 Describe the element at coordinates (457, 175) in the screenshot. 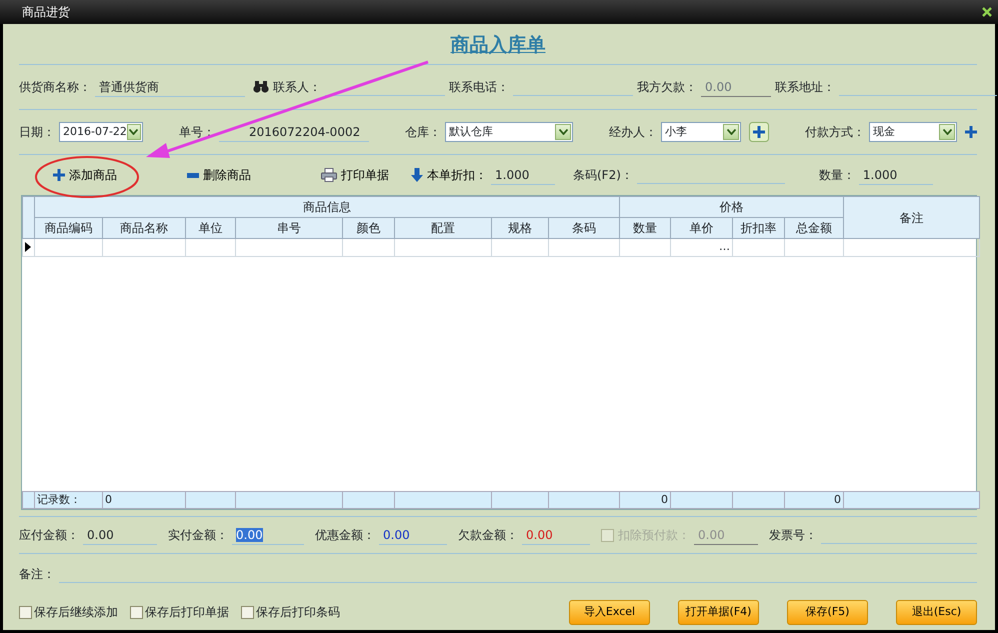

I see `discount-label: 本单折扣：` at that location.